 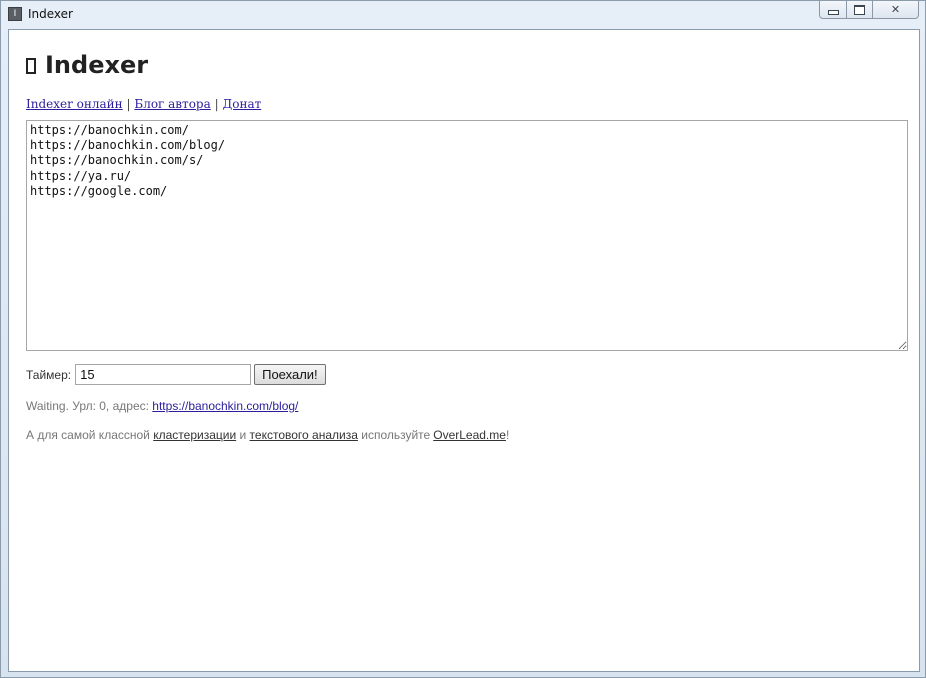 I want to click on close-button: ✕, so click(x=895, y=10).